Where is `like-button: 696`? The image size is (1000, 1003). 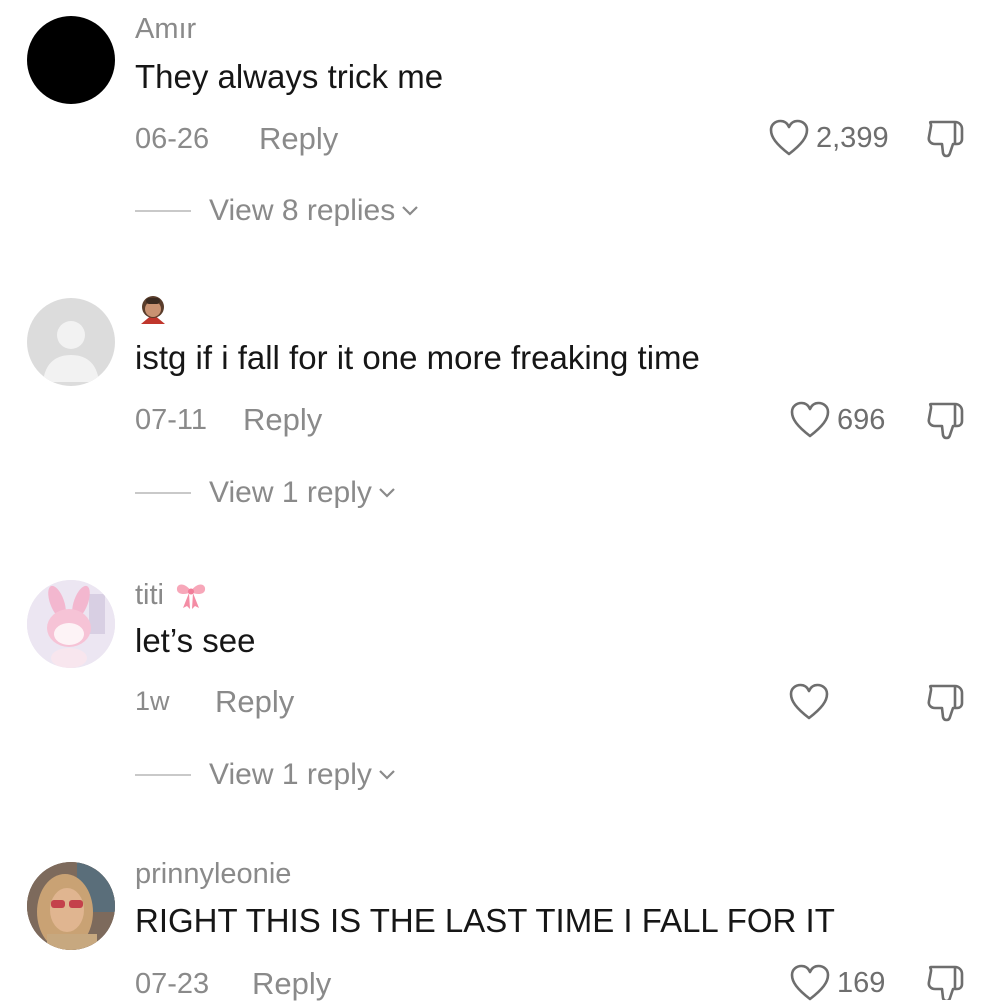 like-button: 696 is located at coordinates (837, 420).